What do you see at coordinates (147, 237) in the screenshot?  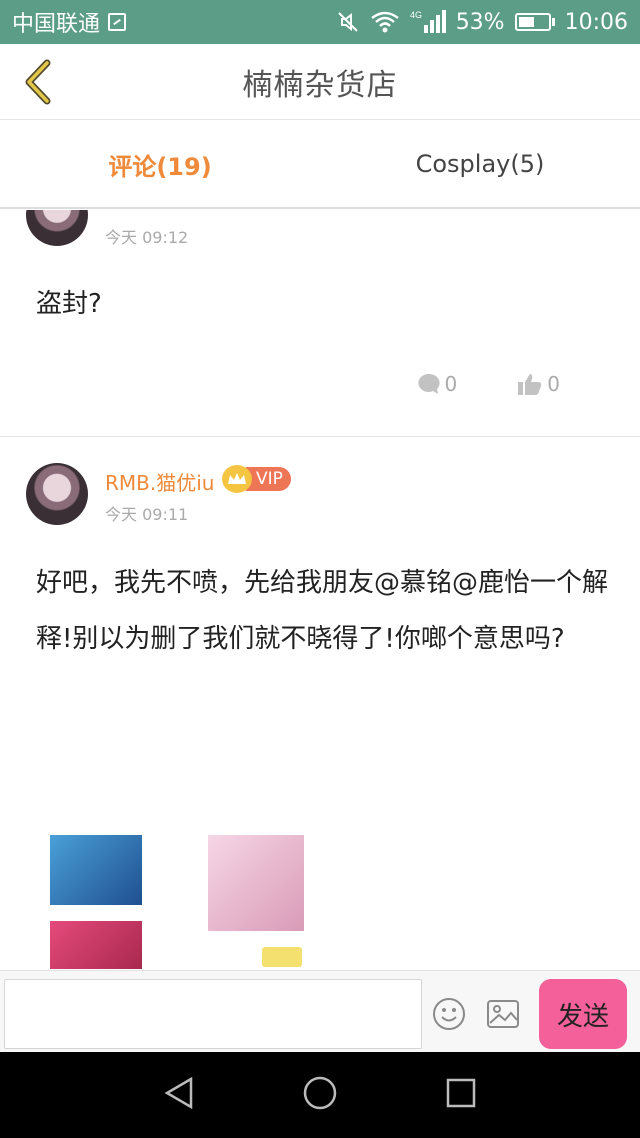 I see `comment-time: 今天 09:12` at bounding box center [147, 237].